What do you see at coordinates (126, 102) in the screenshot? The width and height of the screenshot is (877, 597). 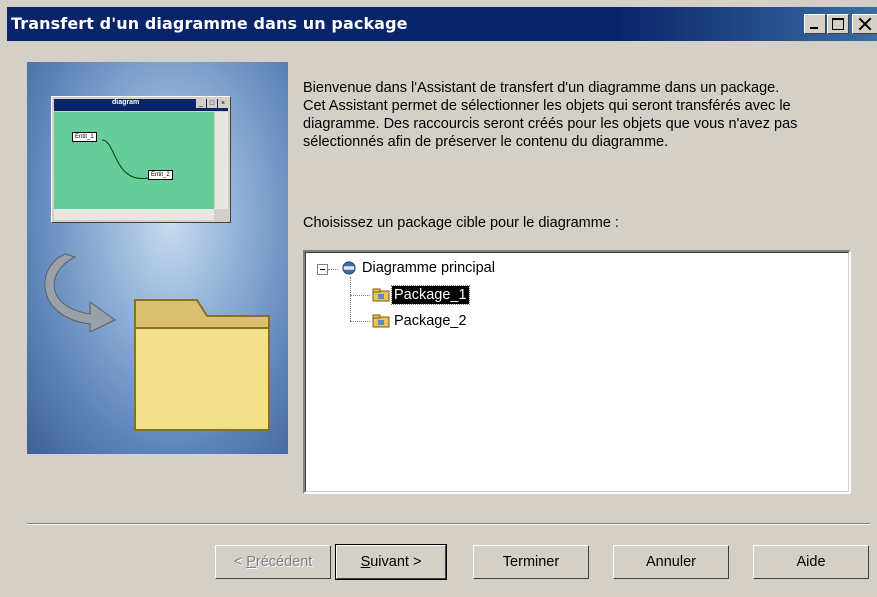 I see `mini-window-title: diagram` at bounding box center [126, 102].